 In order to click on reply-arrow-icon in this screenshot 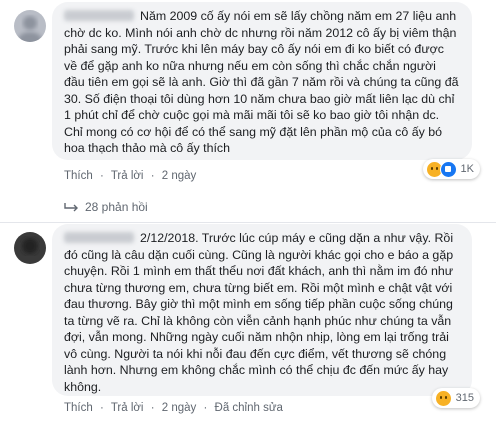, I will do `click(71, 207)`.